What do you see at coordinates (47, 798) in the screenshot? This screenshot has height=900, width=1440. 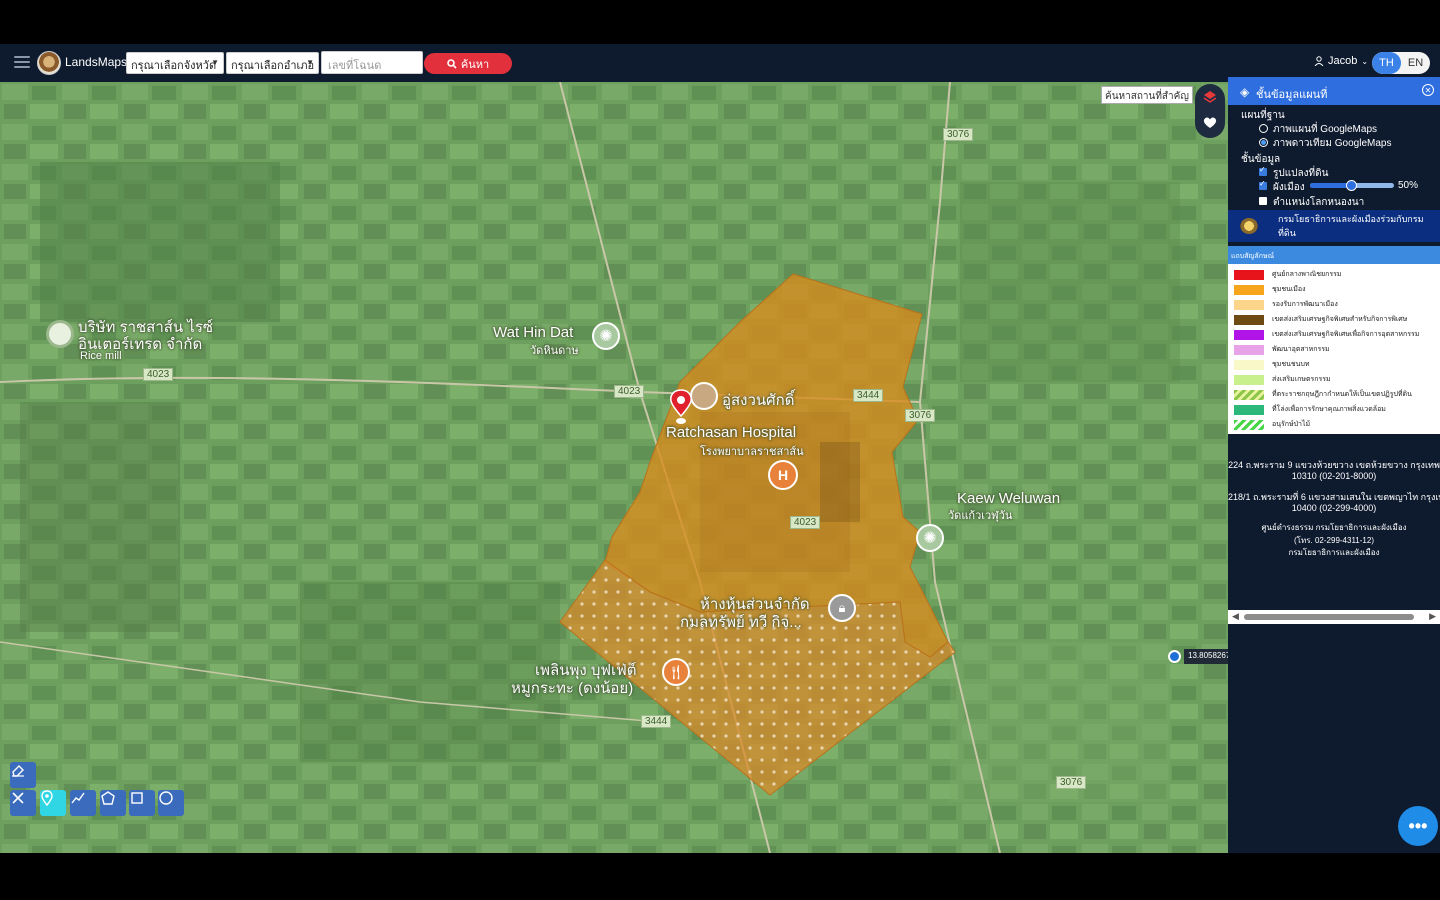 I see `map-pin-icon` at bounding box center [47, 798].